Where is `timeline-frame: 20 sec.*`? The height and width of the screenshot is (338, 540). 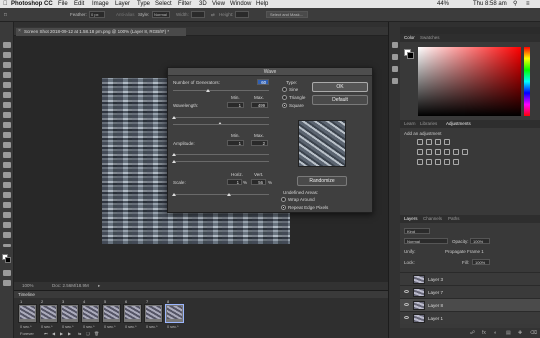 timeline-frame: 20 sec.* is located at coordinates (48, 314).